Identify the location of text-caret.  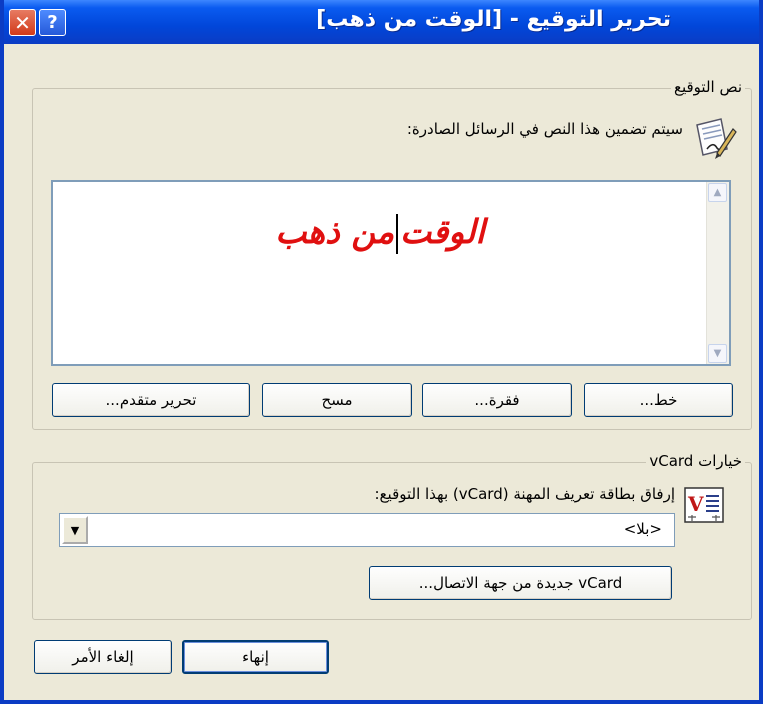
(397, 234).